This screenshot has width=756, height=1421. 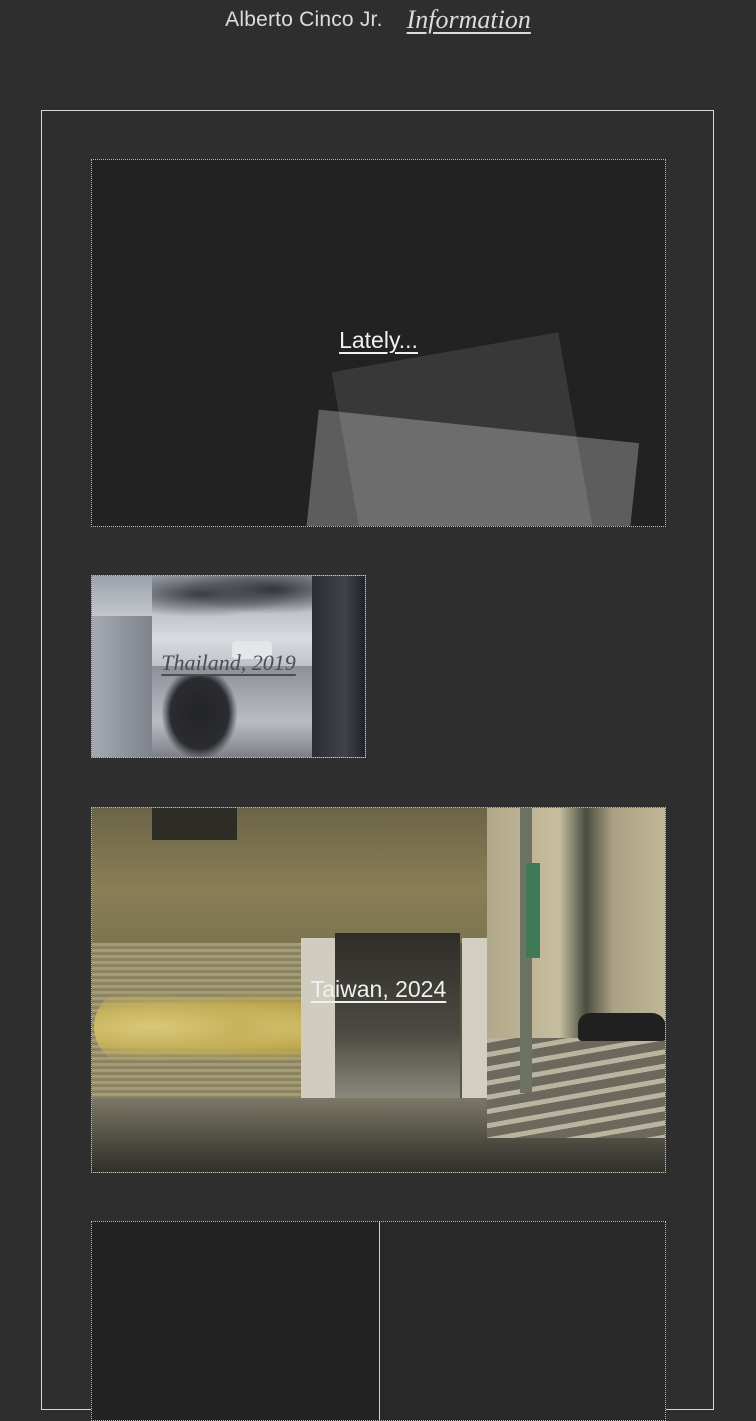 I want to click on photo-trees, so click(x=232, y=598).